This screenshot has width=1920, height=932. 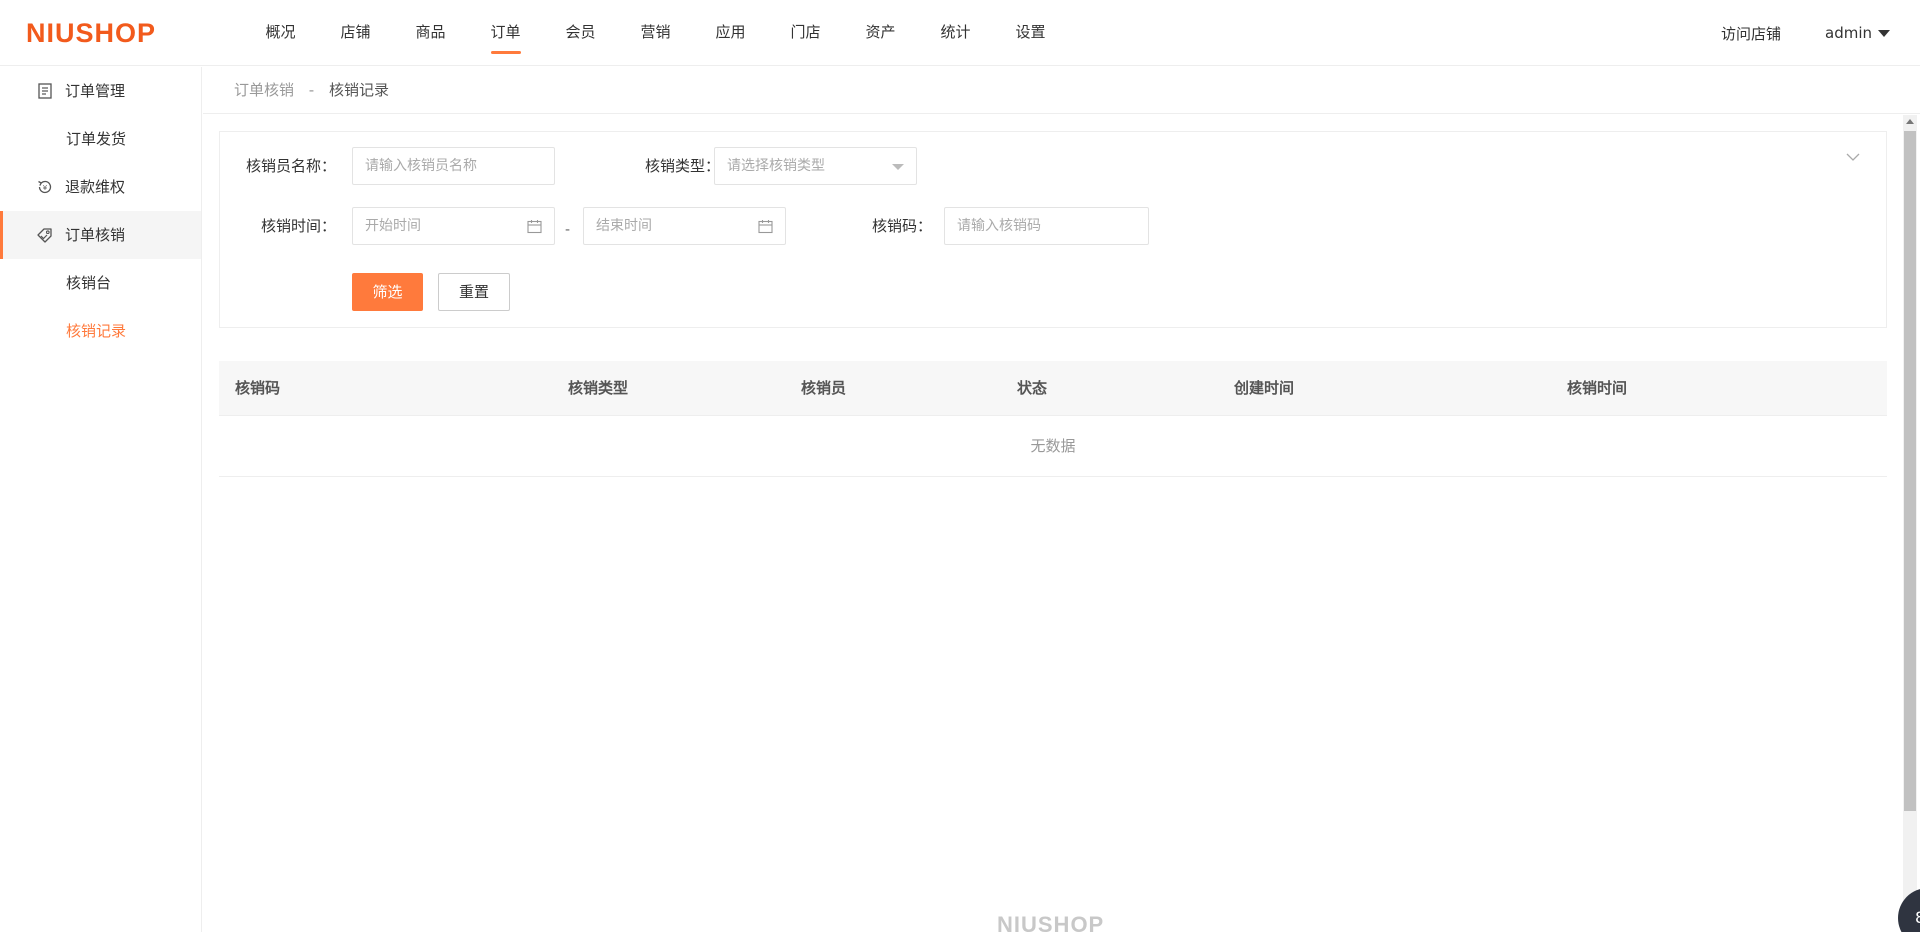 I want to click on nav-assets: 资产, so click(x=880, y=33).